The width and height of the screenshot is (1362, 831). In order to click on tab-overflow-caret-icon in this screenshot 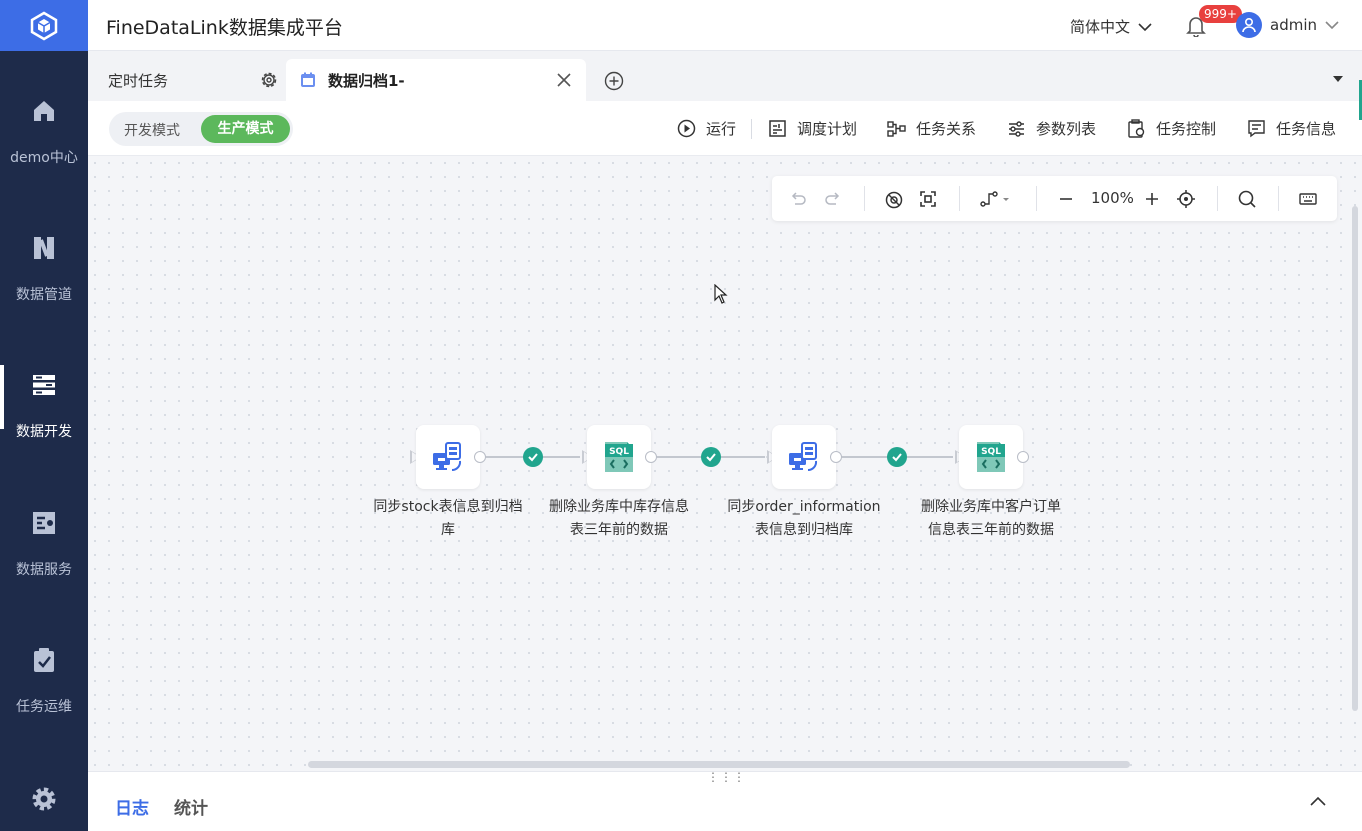, I will do `click(1338, 79)`.